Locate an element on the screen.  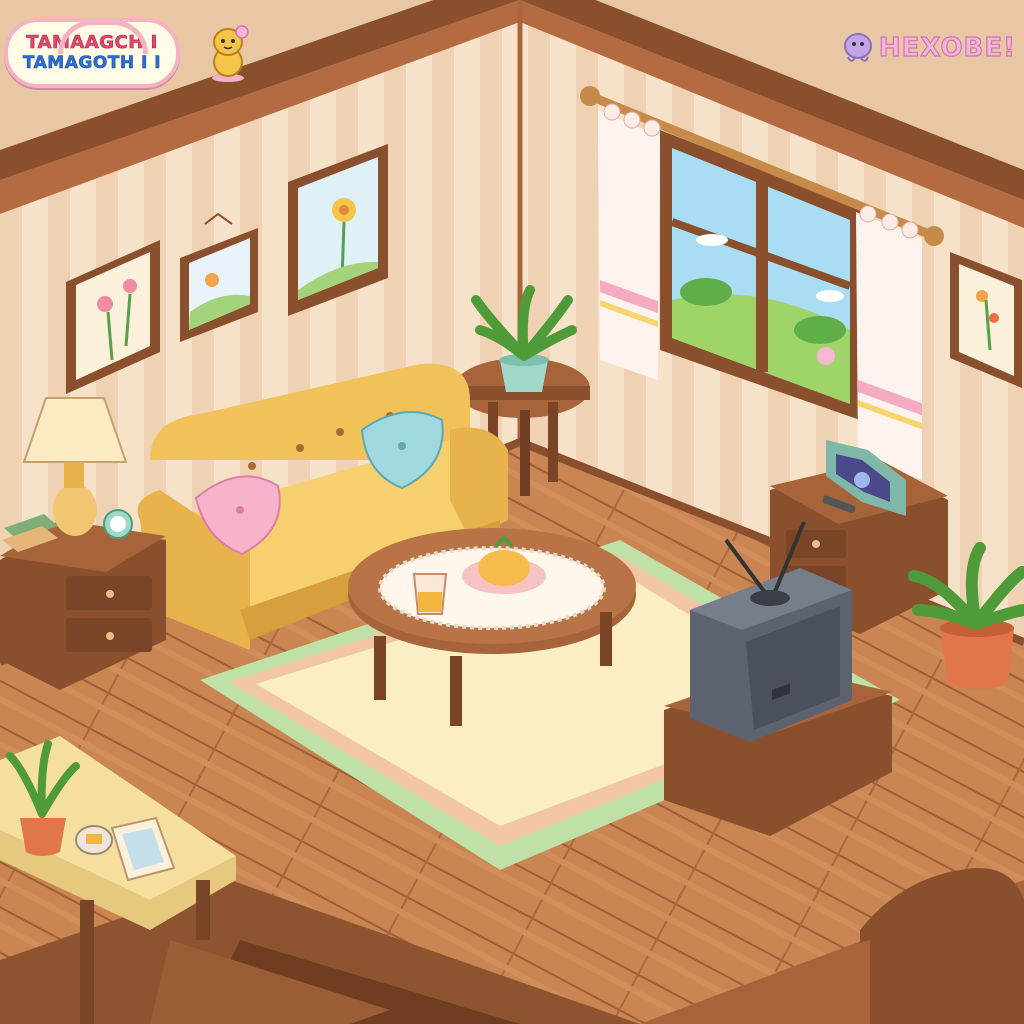
brand-mascot-icon is located at coordinates (857, 47).